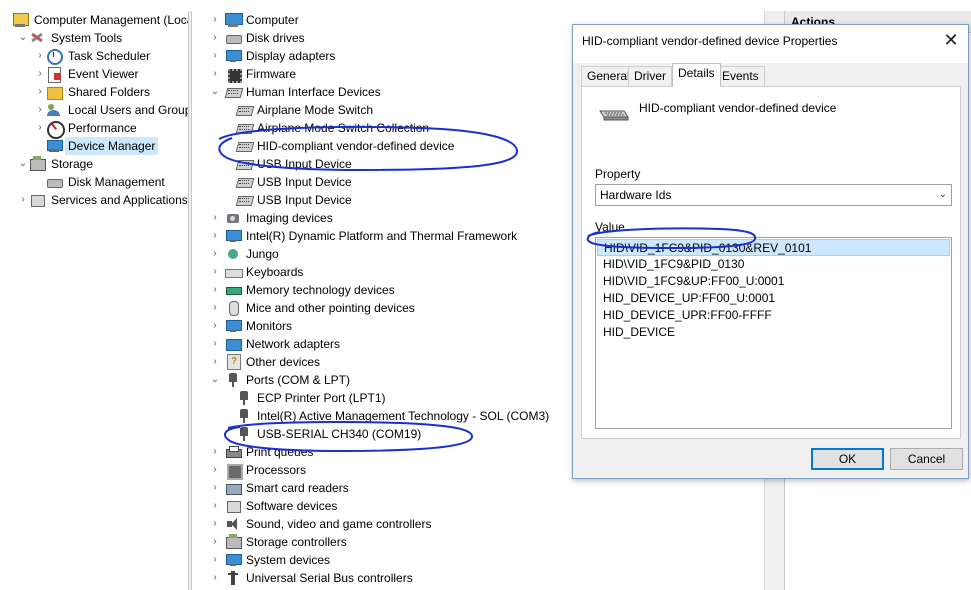  Describe the element at coordinates (926, 459) in the screenshot. I see `cancel-button: Cancel` at that location.